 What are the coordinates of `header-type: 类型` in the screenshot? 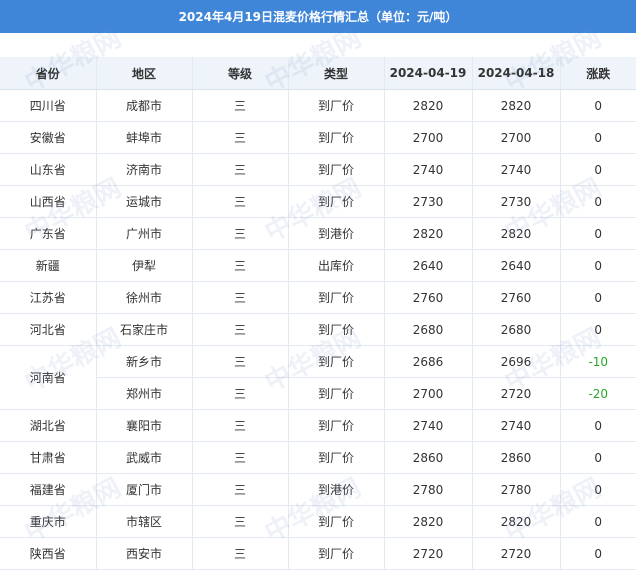 It's located at (336, 73).